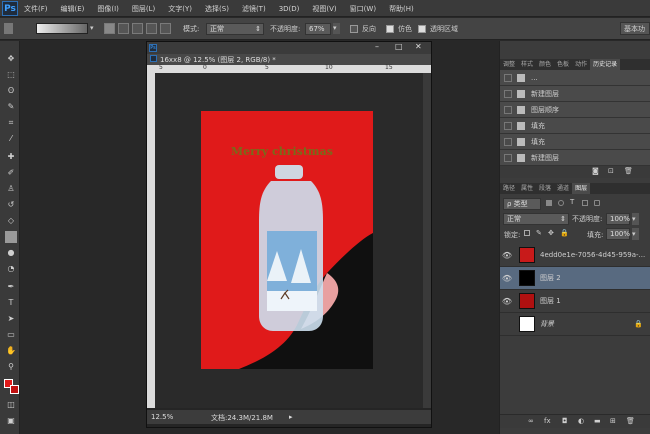 This screenshot has height=434, width=650. Describe the element at coordinates (527, 188) in the screenshot. I see `layers-tab: 属性` at that location.